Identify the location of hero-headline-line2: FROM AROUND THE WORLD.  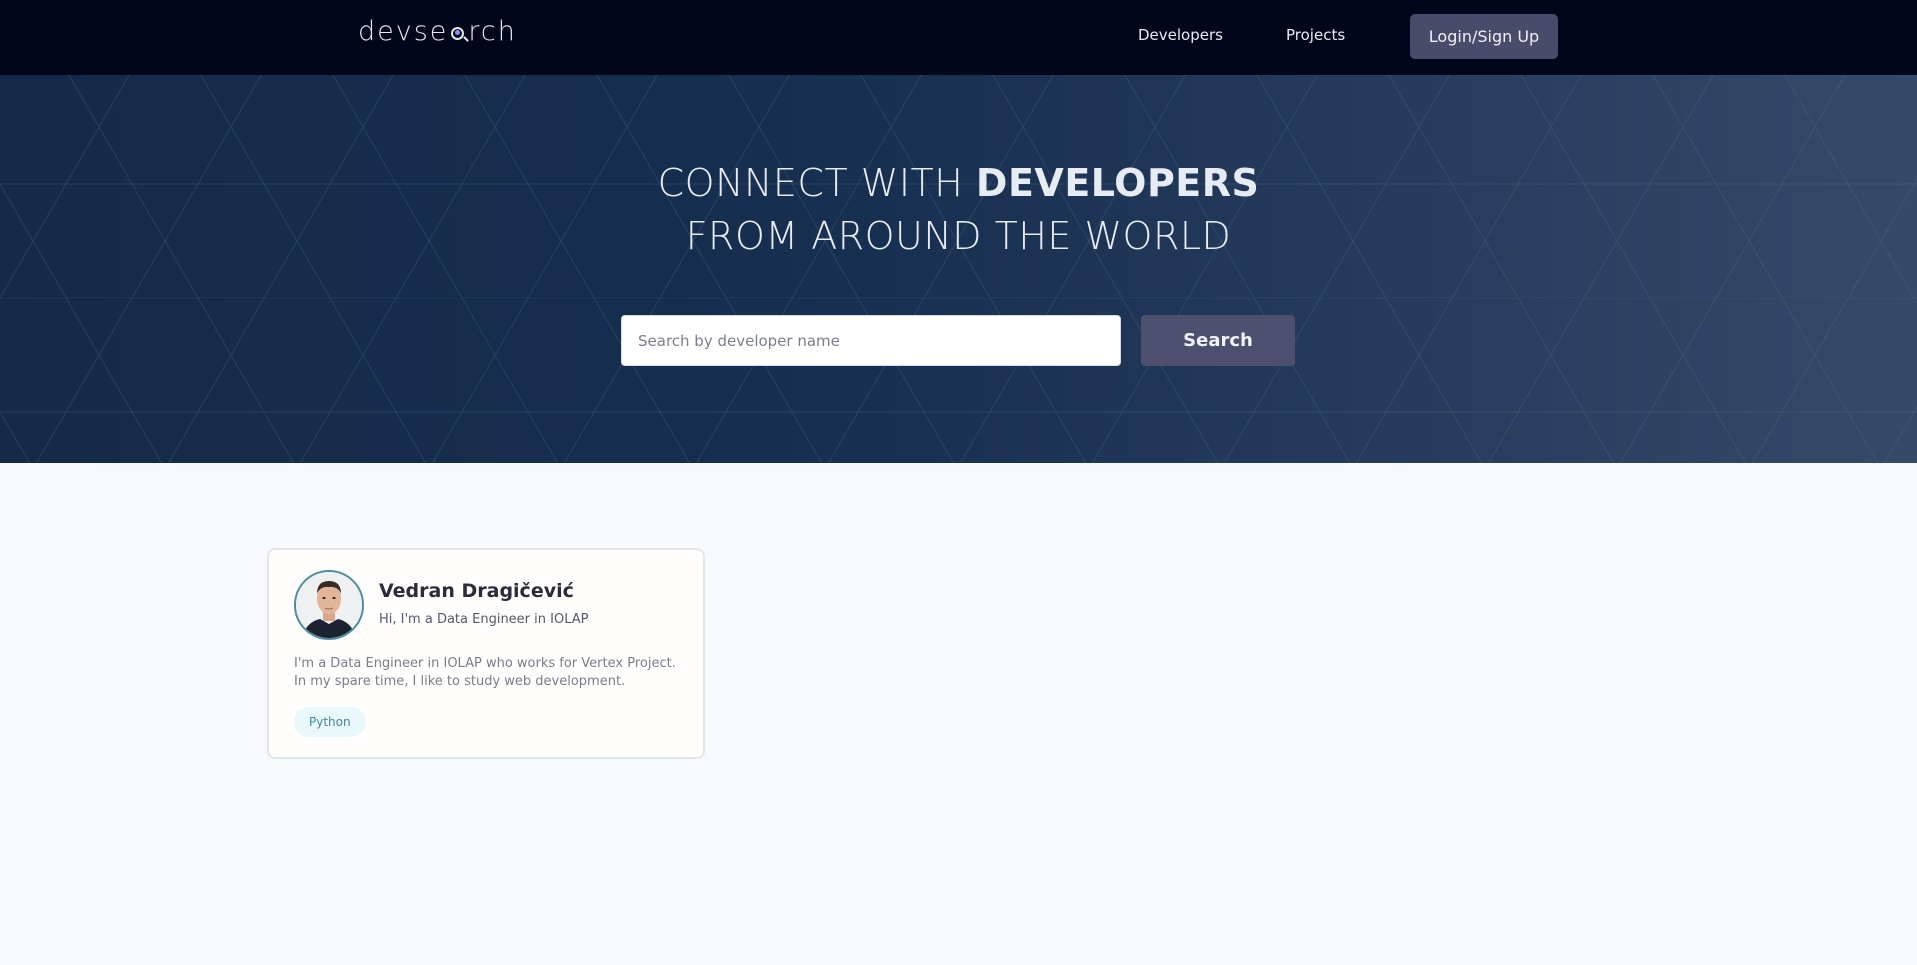
(958, 236).